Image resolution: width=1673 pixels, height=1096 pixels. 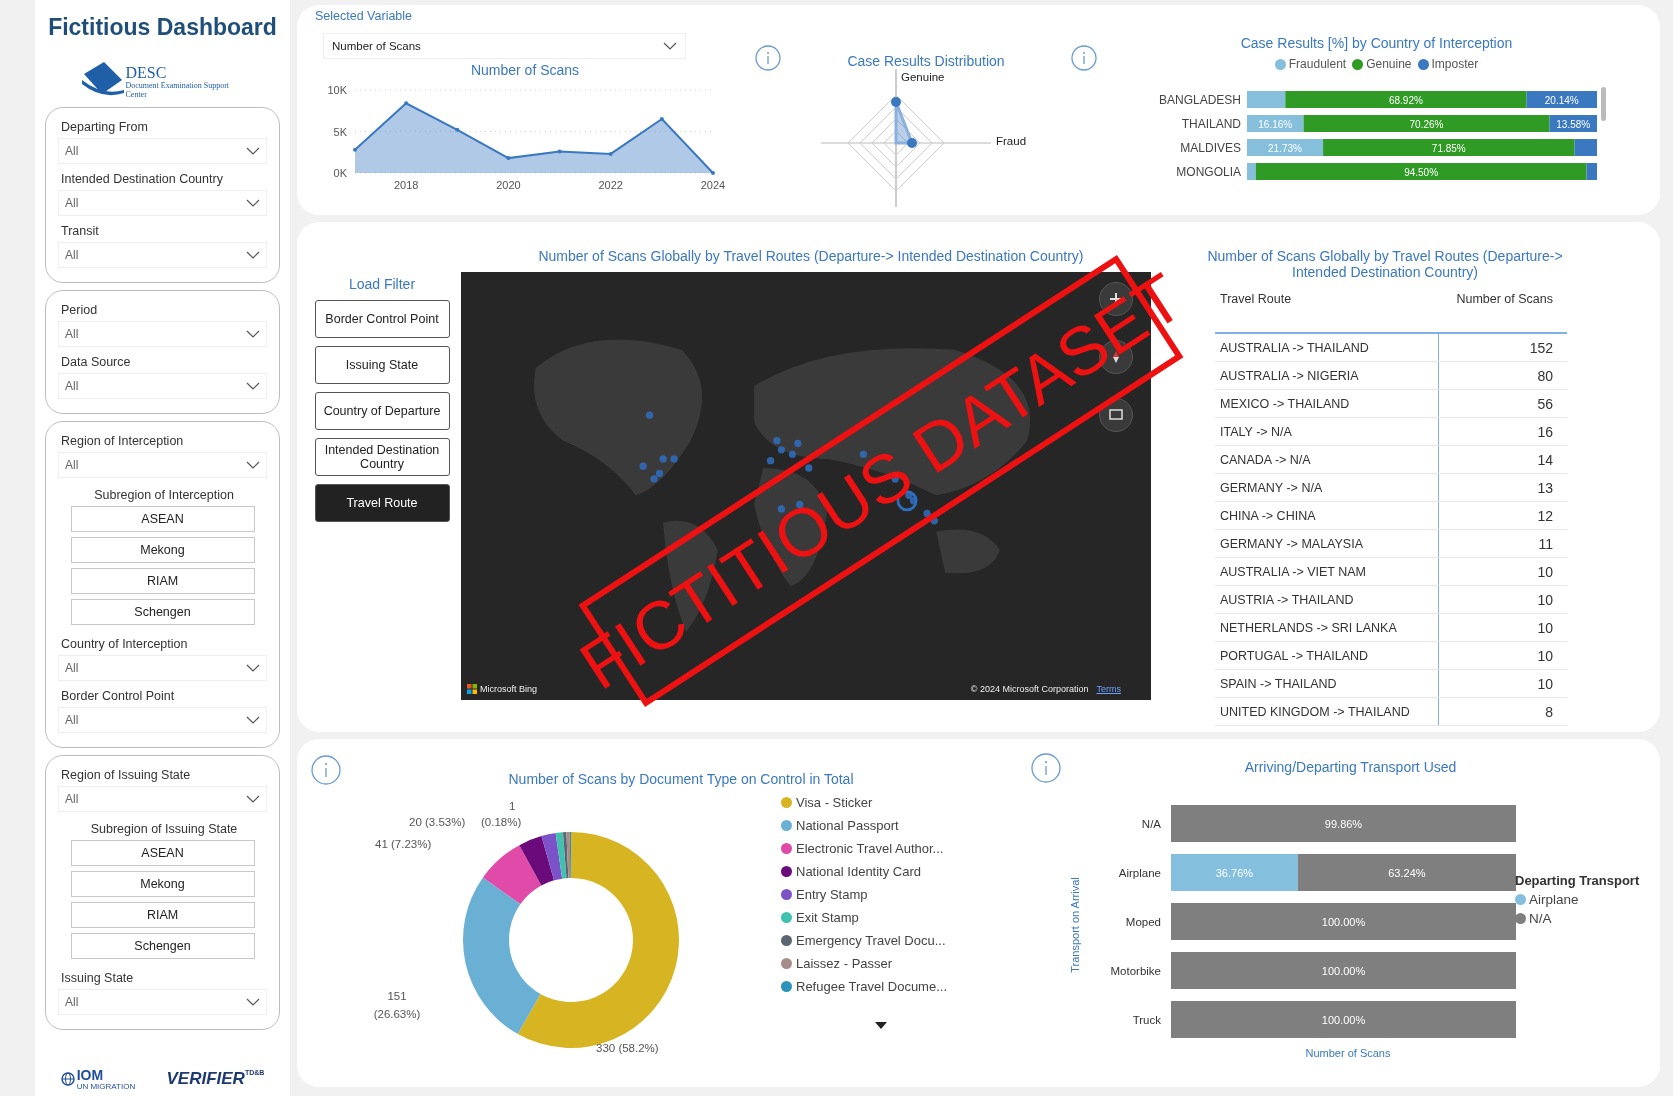 I want to click on table-cell-text: CHINA -> CHINA, so click(x=1268, y=515).